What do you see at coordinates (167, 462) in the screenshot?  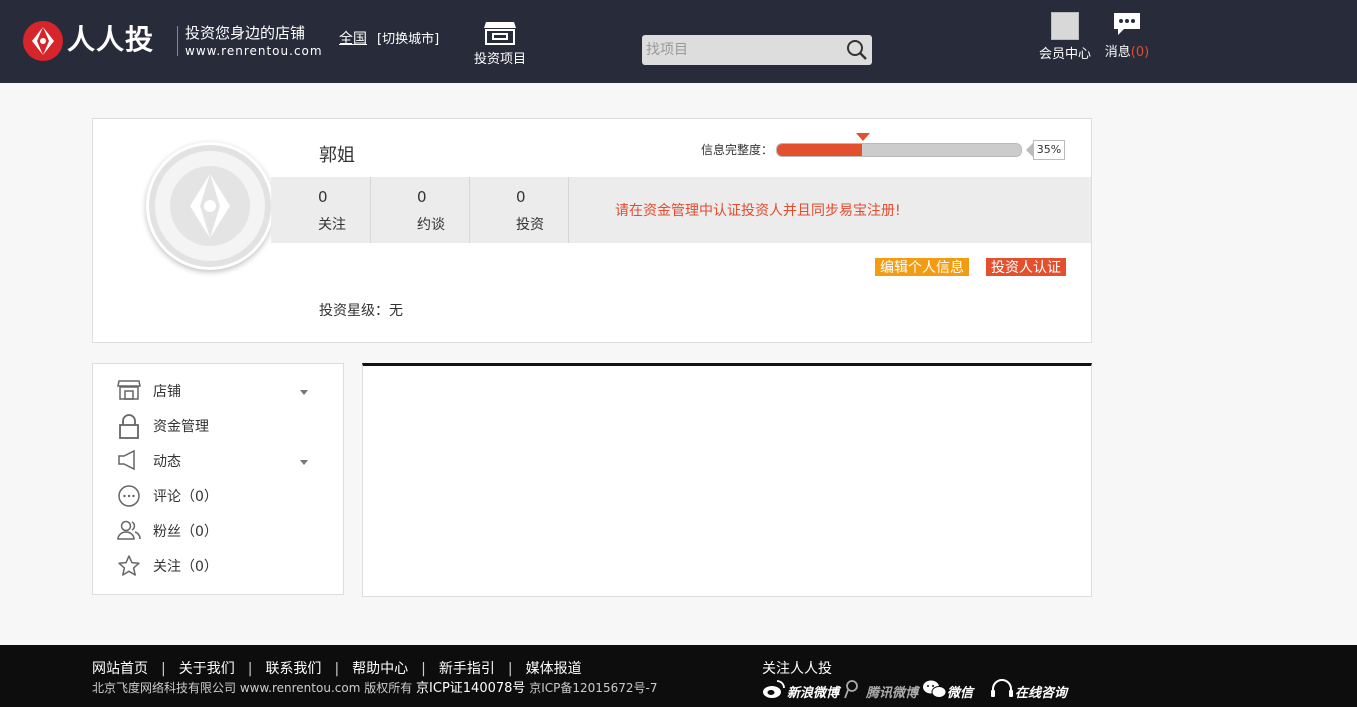 I see `sidebar-item-label: 动态` at bounding box center [167, 462].